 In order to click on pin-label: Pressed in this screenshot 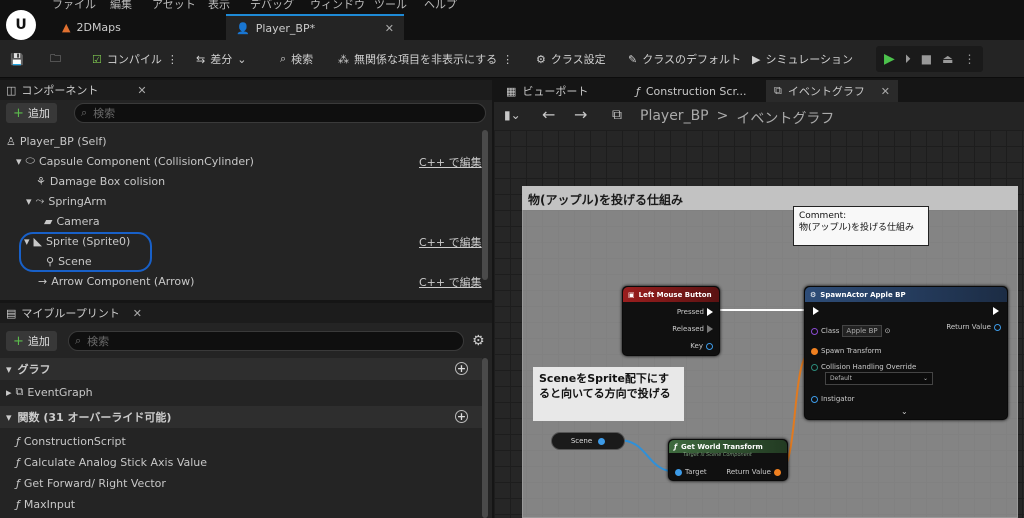, I will do `click(690, 312)`.